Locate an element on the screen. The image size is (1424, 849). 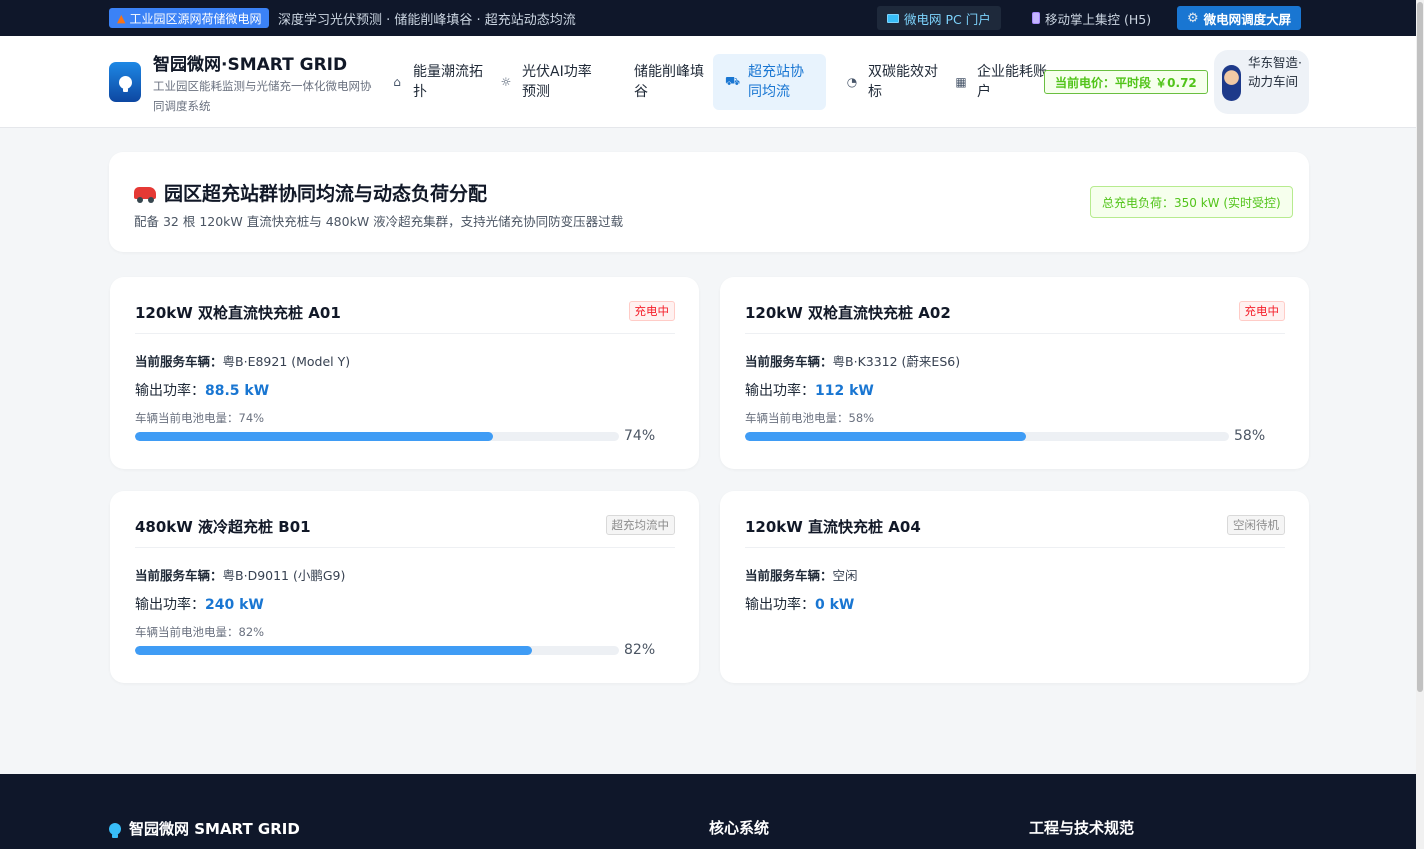
sun-icon: ☼ is located at coordinates (506, 82).